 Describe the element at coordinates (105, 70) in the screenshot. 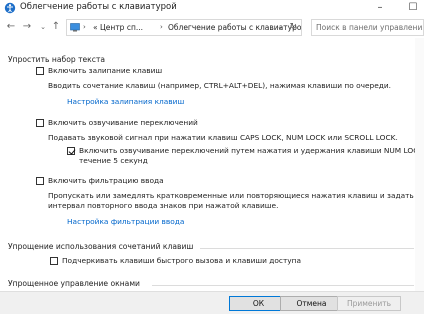

I see `sticky-keys-label: Включить залипание клавиш` at that location.